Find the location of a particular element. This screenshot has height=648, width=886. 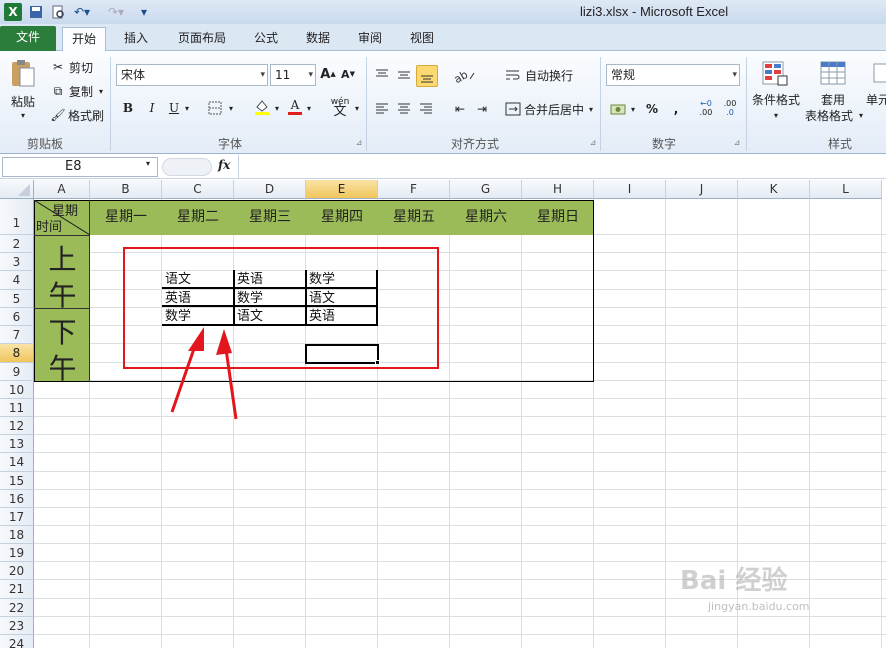

accounting-dropdown-icon: ▾ is located at coordinates (633, 109).